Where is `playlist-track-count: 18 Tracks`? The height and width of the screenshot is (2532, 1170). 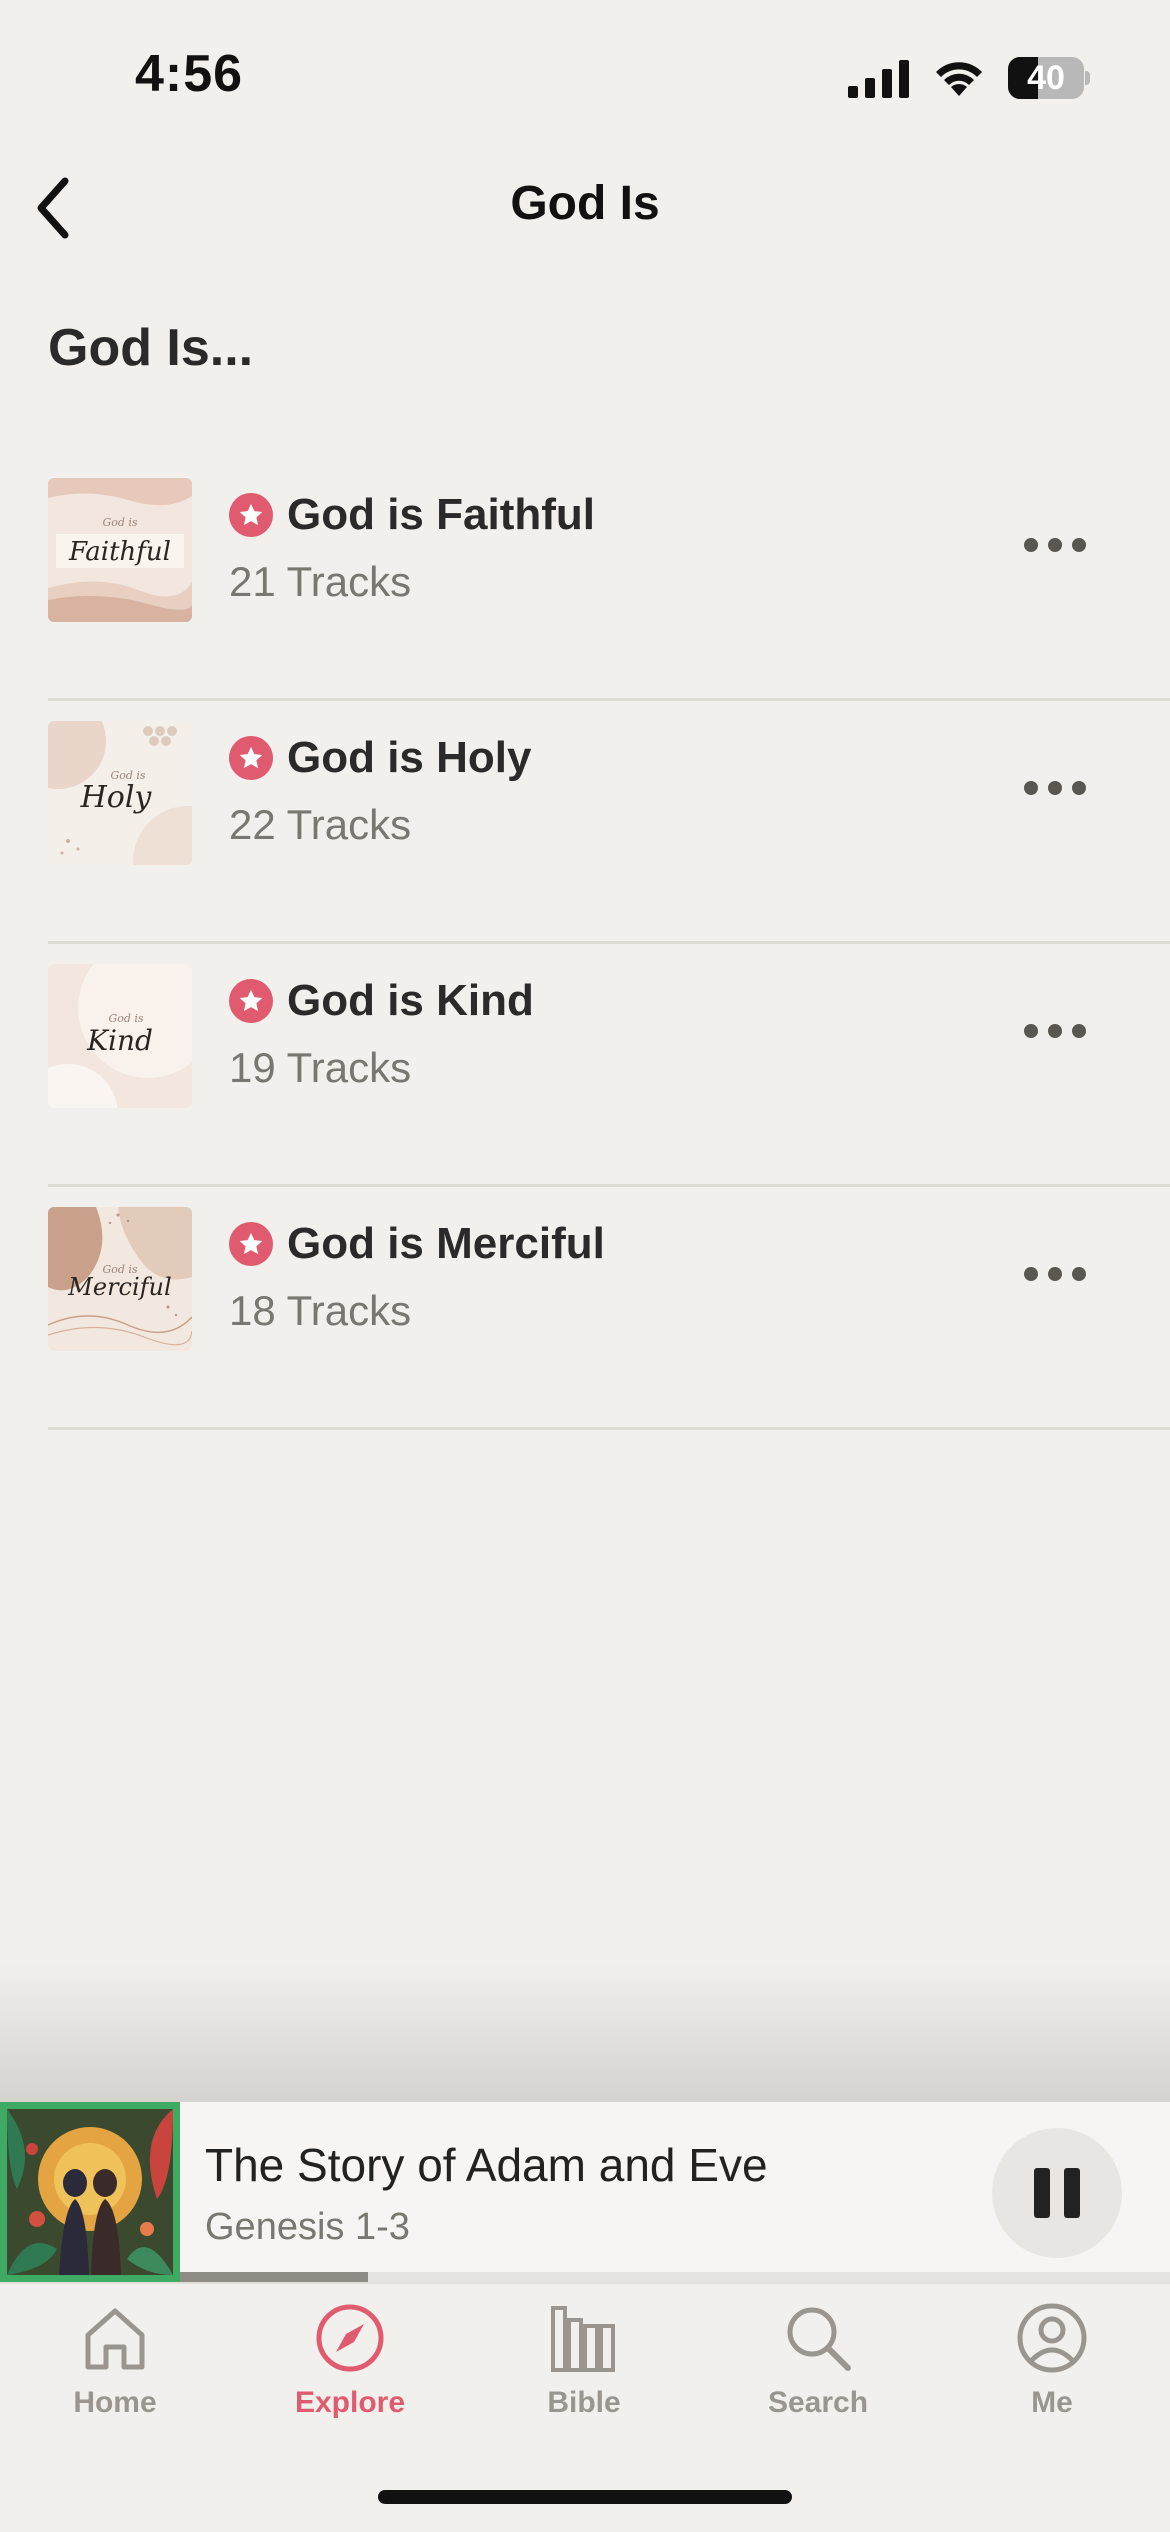
playlist-track-count: 18 Tracks is located at coordinates (320, 1310).